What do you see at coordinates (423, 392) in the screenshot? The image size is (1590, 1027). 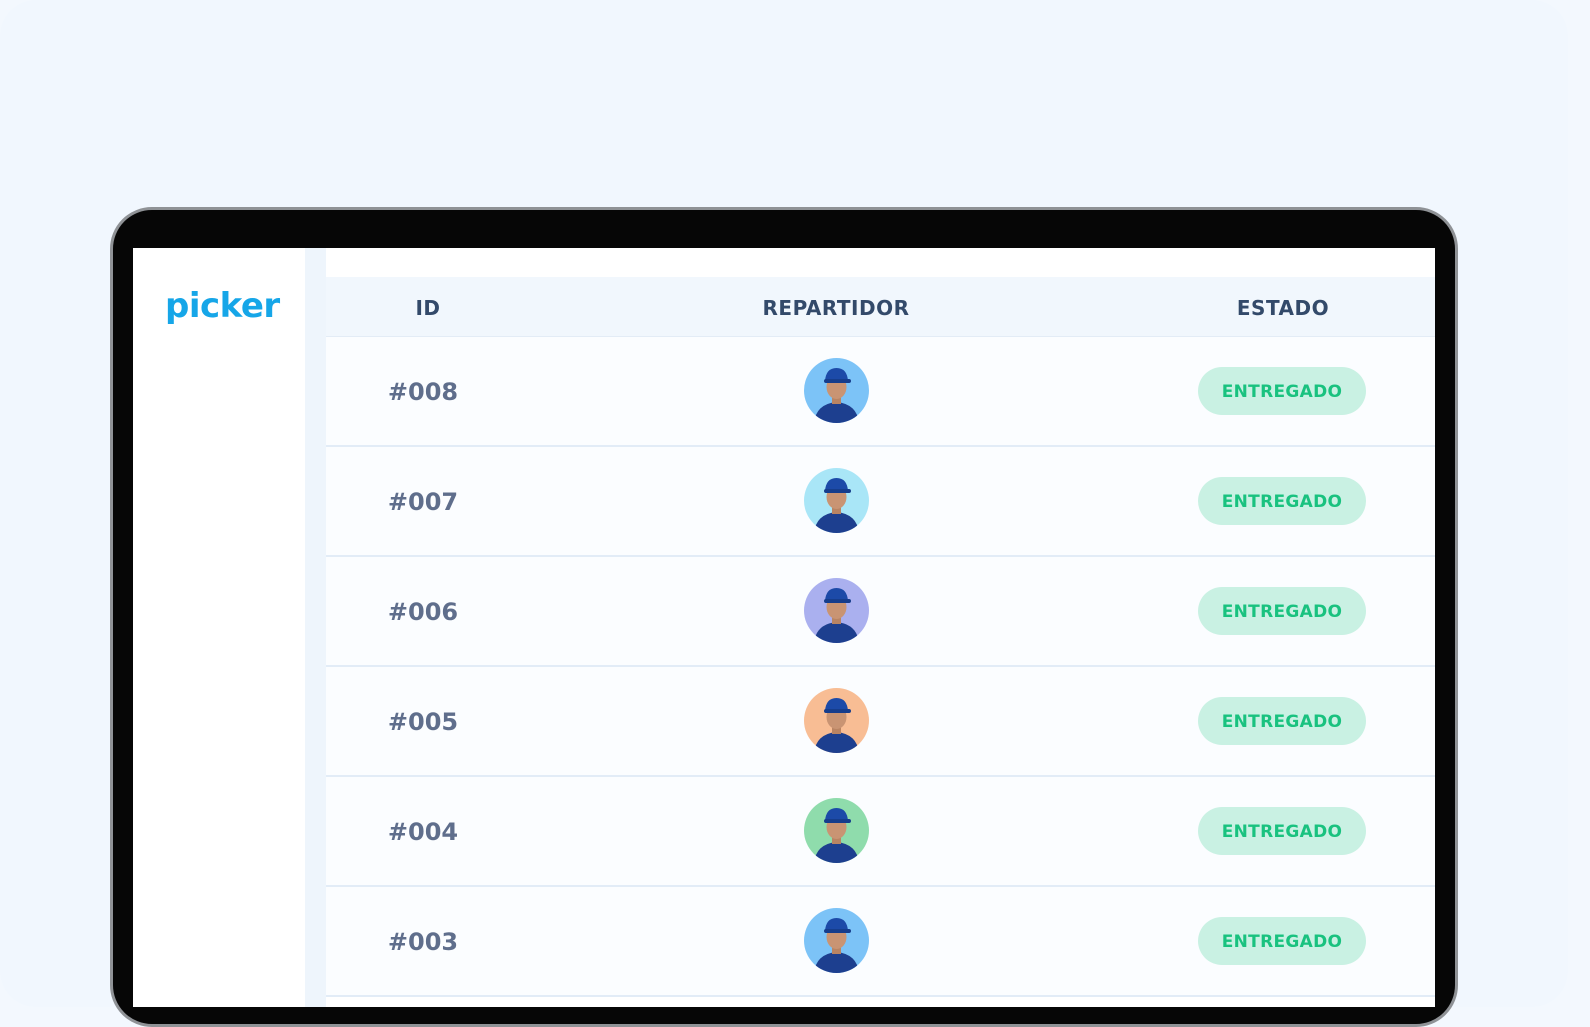 I see `order-id: #008` at bounding box center [423, 392].